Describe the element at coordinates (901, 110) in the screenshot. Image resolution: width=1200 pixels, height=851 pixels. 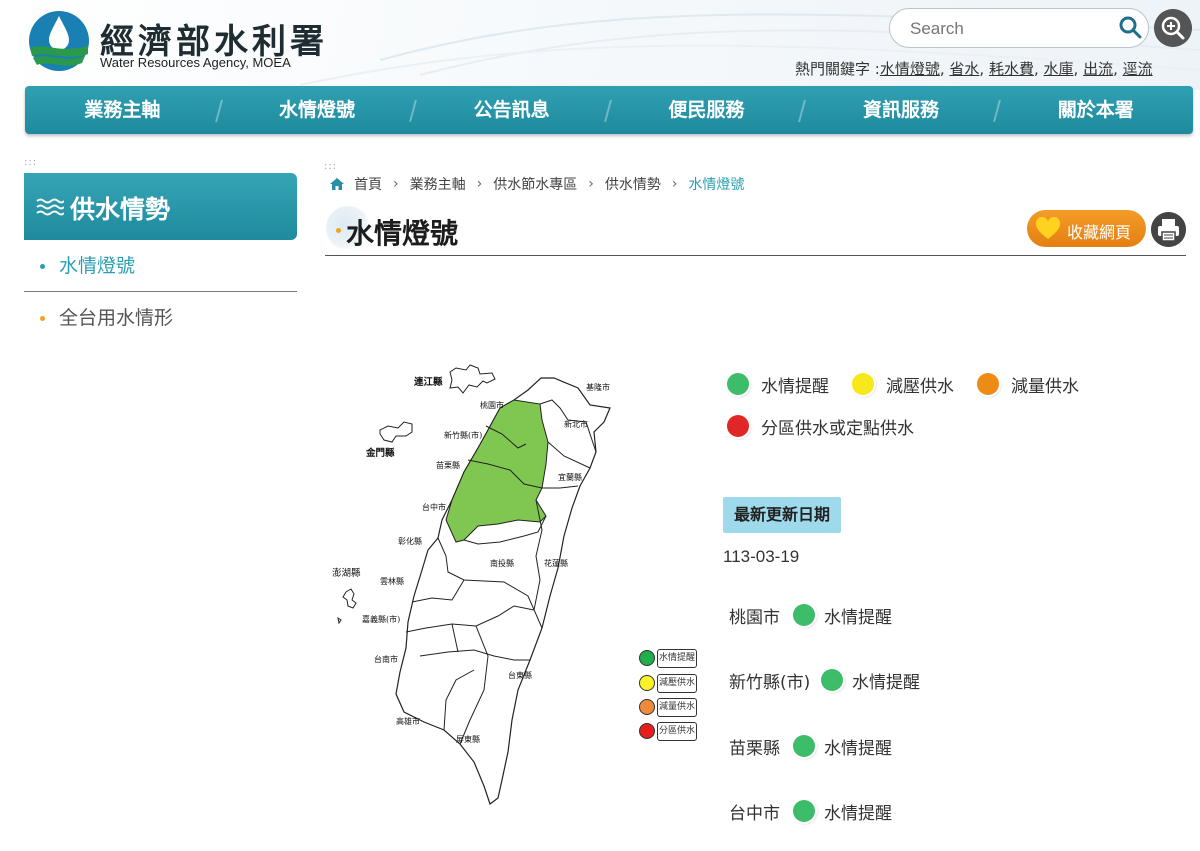
I see `nav-item-info-services: 資訊服務` at that location.